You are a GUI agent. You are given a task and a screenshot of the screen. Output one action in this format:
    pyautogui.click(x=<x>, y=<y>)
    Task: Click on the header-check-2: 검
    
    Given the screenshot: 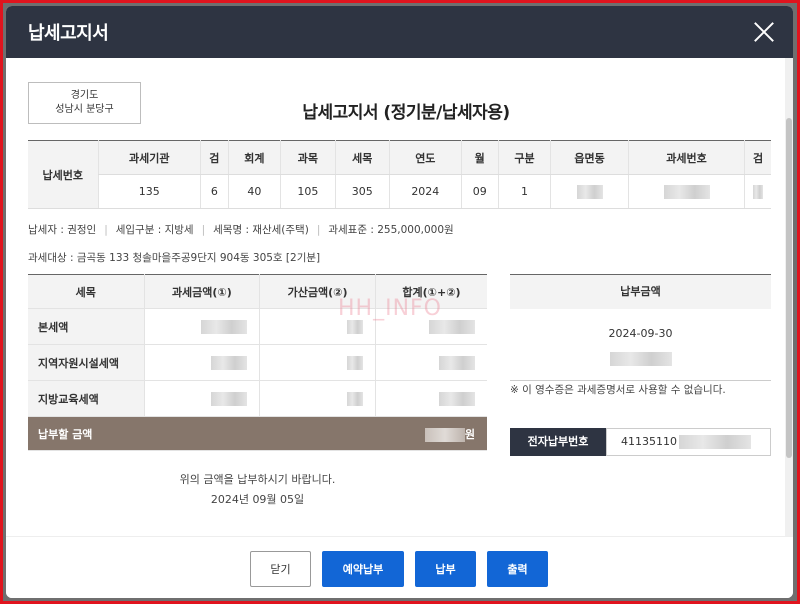 What is the action you would take?
    pyautogui.click(x=757, y=157)
    